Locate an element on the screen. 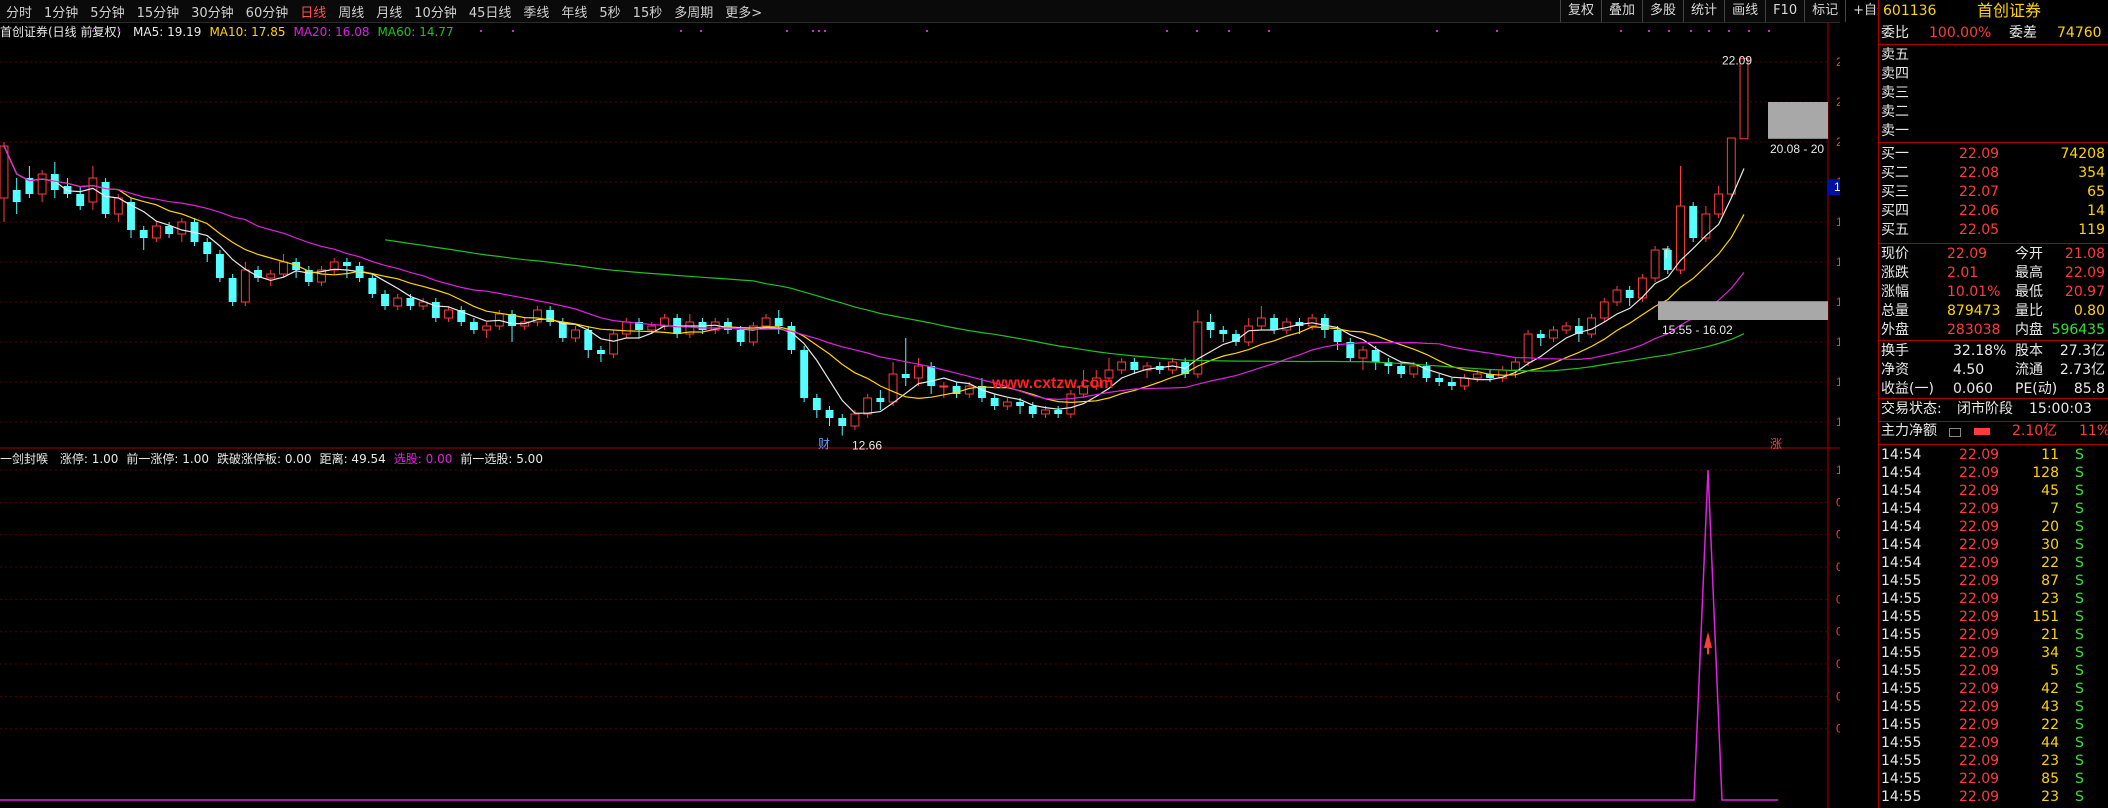  signal-arrow-icon is located at coordinates (1708, 639).